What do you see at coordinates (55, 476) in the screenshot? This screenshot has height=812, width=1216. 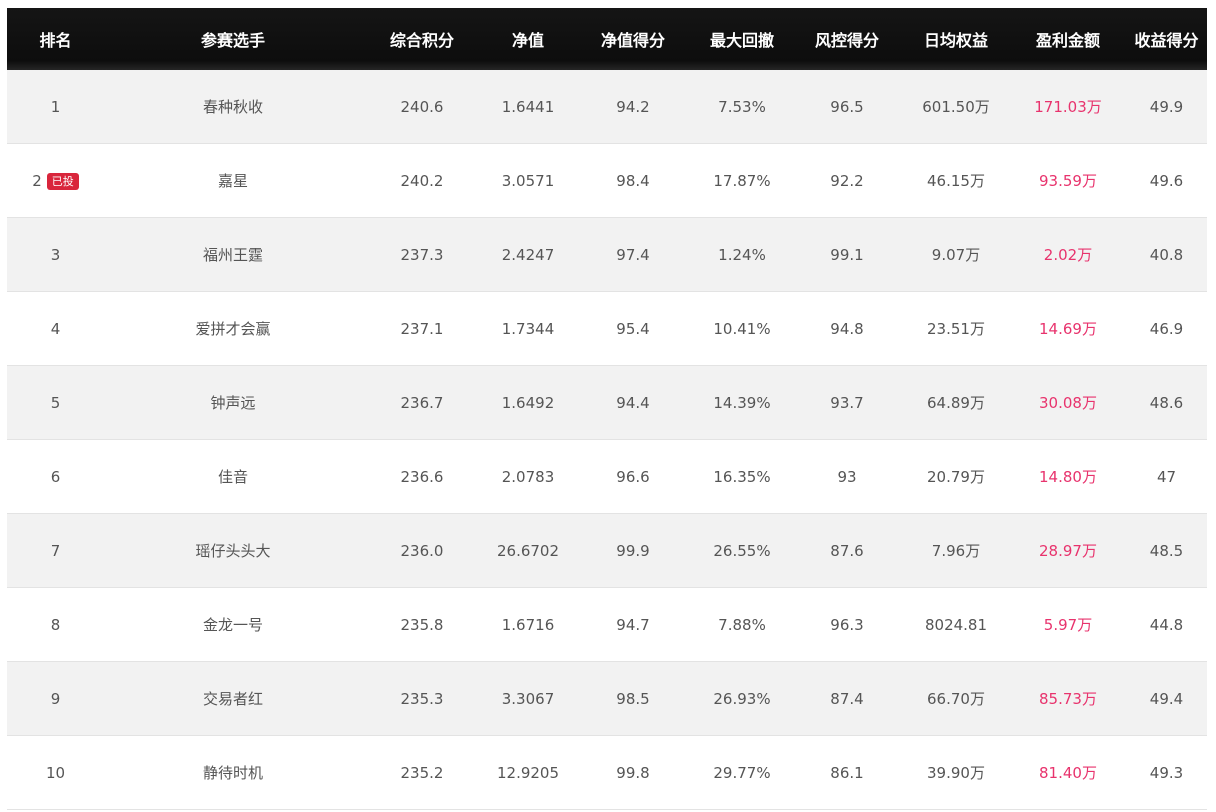 I see `rank-cell: 6` at bounding box center [55, 476].